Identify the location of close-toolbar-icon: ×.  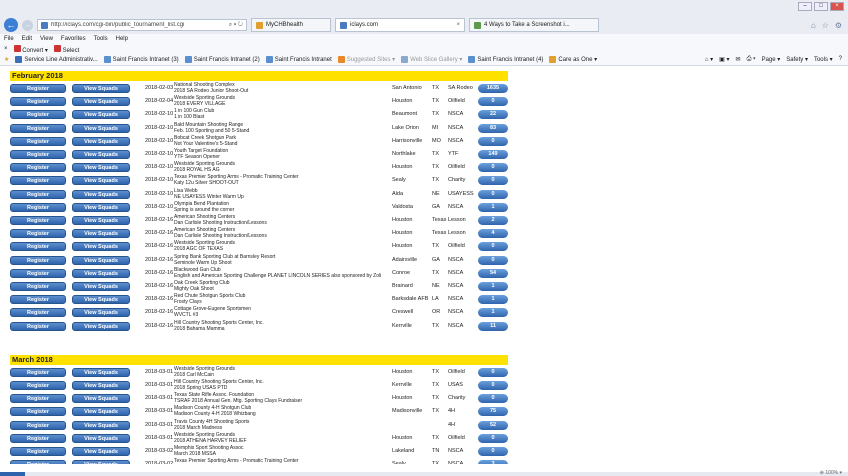
(6, 49).